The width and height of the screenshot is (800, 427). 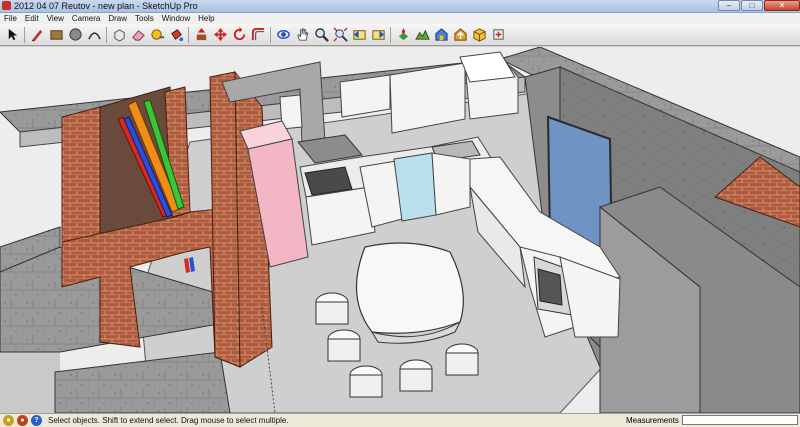 I want to click on previous-view-tool, so click(x=359, y=35).